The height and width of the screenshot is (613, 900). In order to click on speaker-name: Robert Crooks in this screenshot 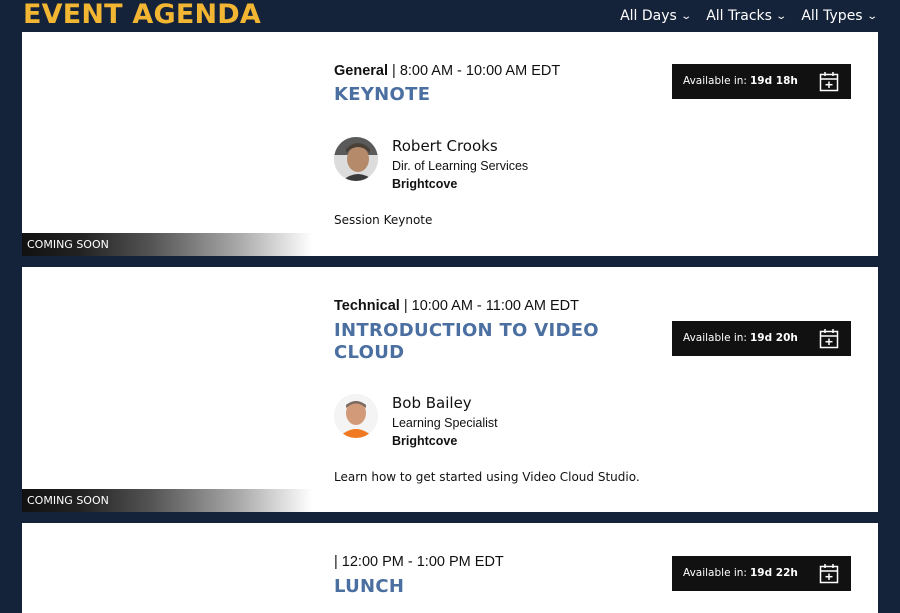, I will do `click(445, 146)`.